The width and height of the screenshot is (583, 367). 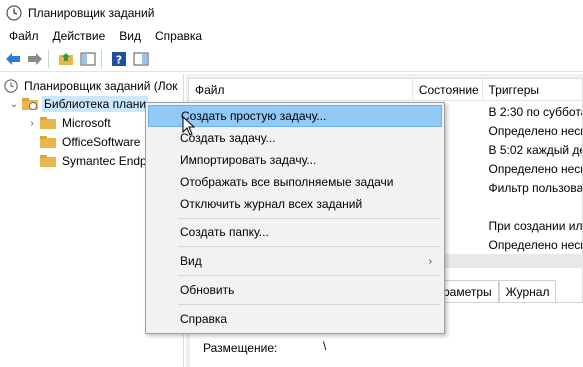 I want to click on forward-arrow-icon, so click(x=35, y=58).